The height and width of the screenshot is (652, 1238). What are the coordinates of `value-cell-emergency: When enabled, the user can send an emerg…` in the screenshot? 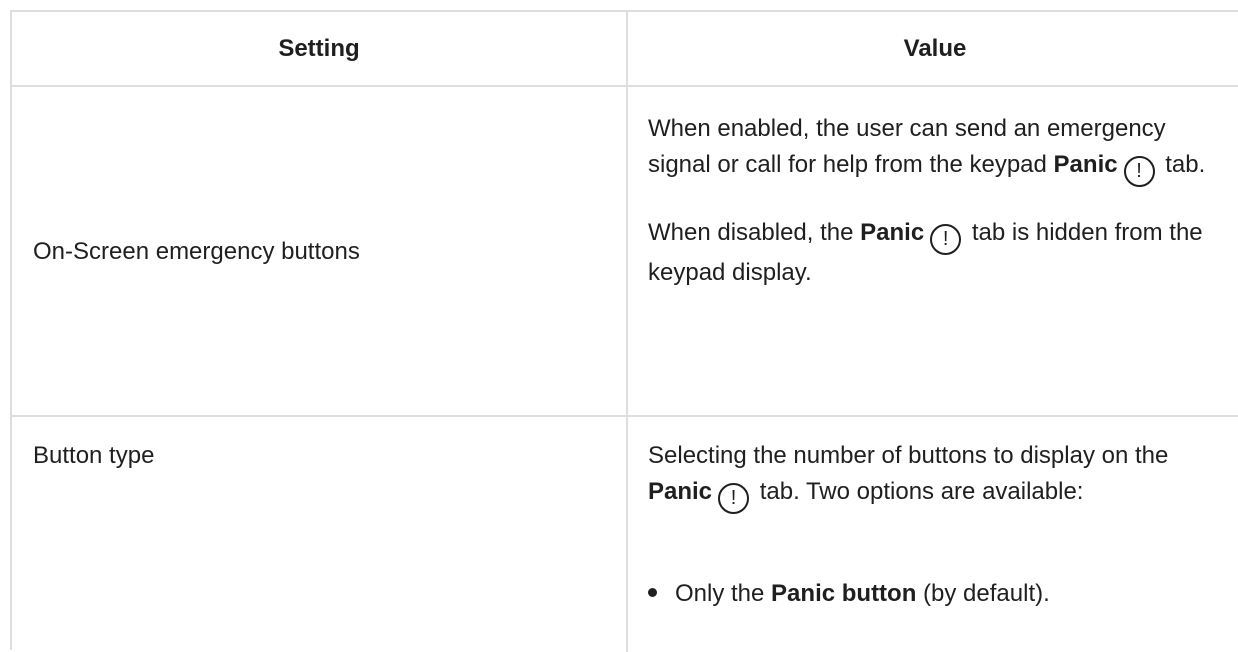 It's located at (933, 201).